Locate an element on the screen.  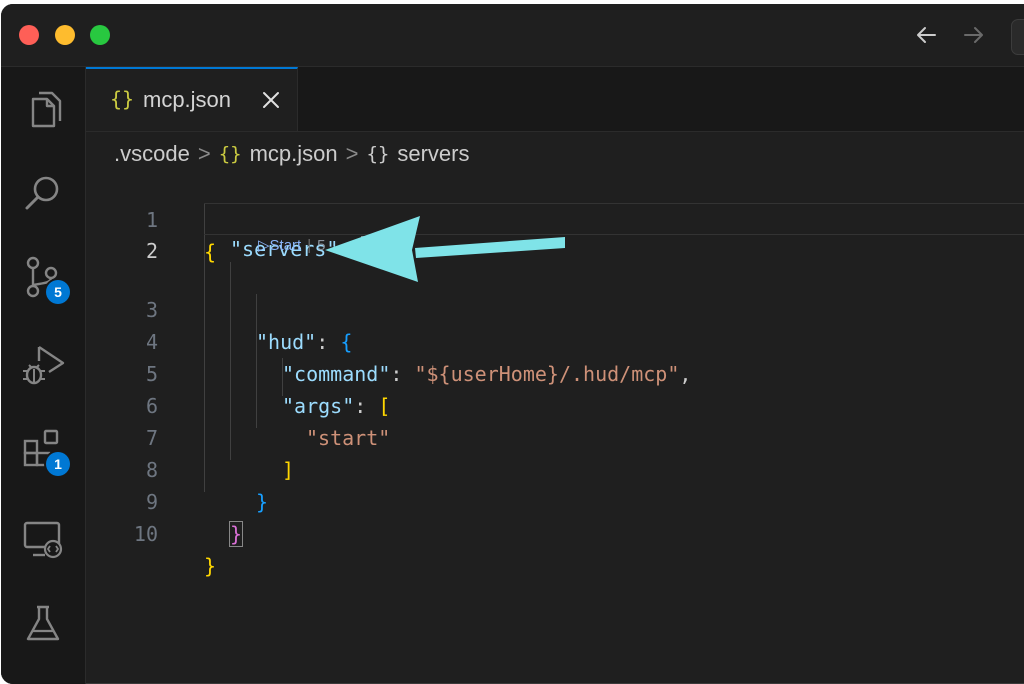
code-line: 5 "args": [ is located at coordinates (555, 372).